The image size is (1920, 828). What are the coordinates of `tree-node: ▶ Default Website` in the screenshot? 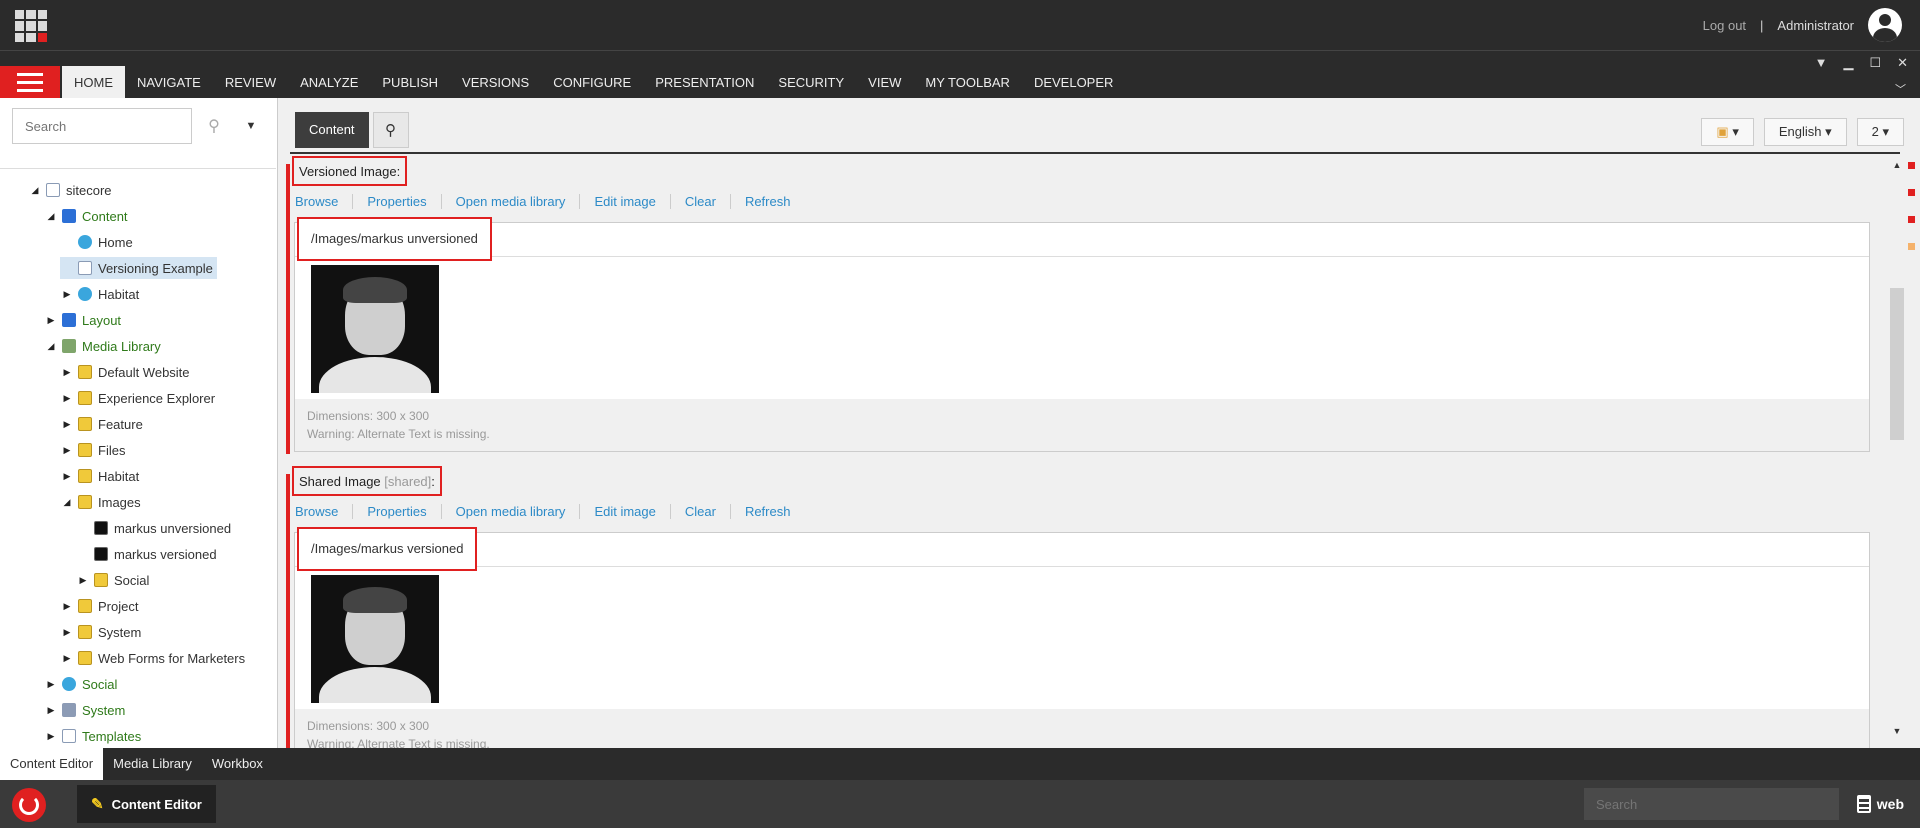 It's located at (125, 372).